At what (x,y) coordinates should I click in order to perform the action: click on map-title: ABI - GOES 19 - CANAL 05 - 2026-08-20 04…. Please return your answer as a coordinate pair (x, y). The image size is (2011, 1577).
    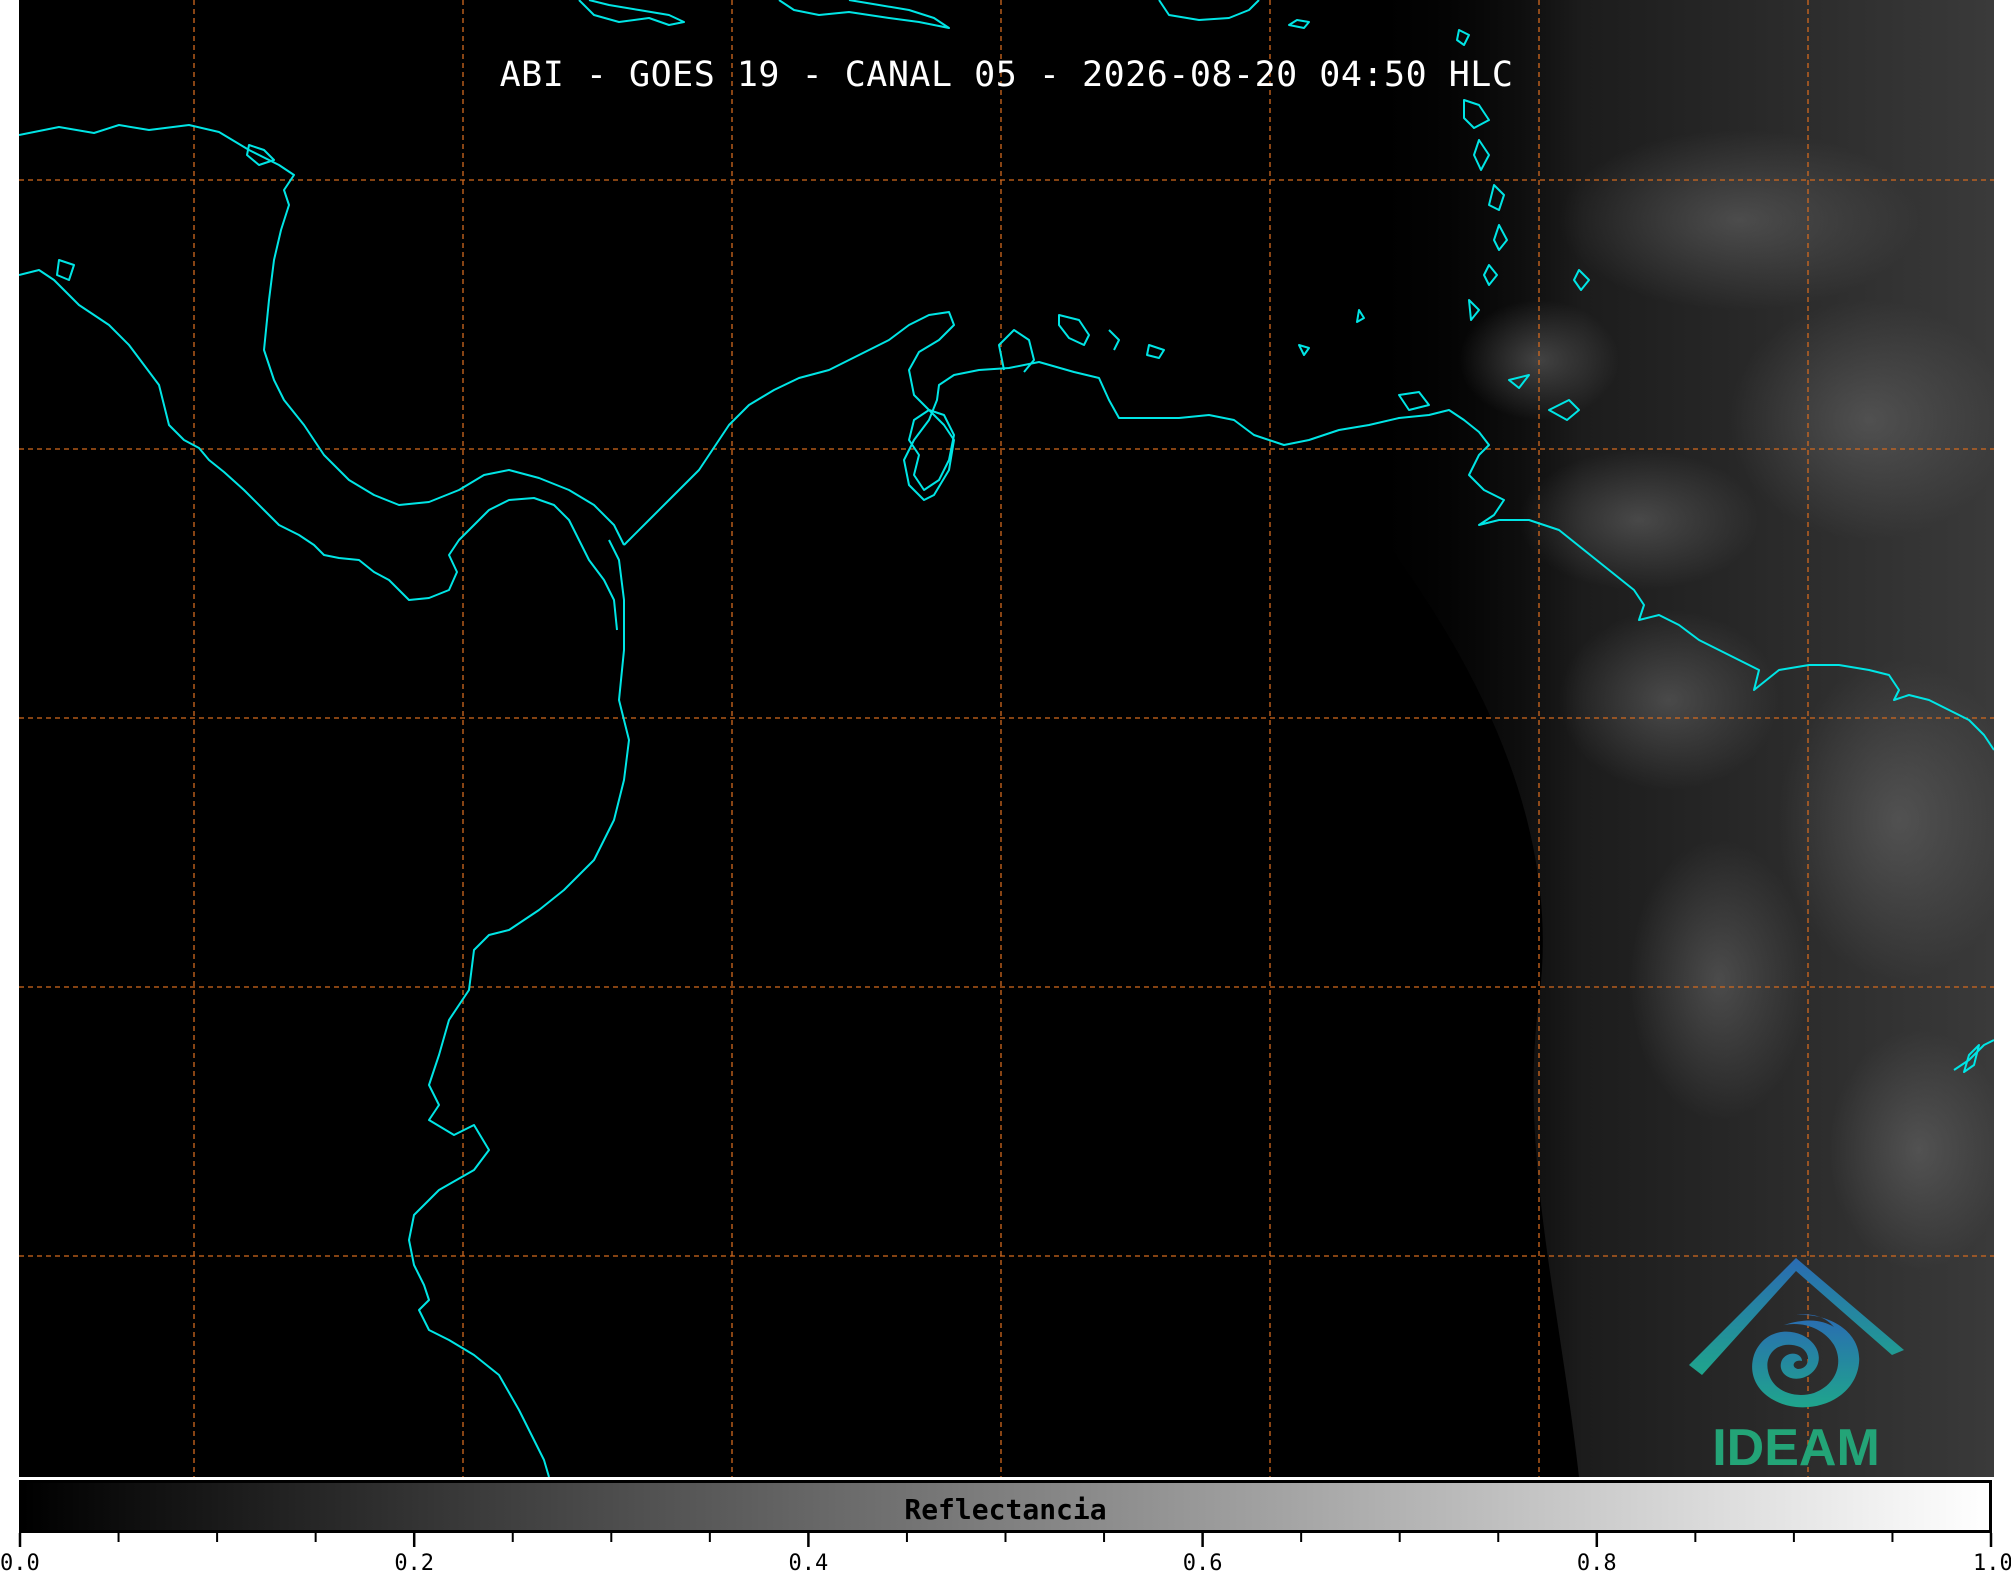
    Looking at the image, I should click on (1006, 75).